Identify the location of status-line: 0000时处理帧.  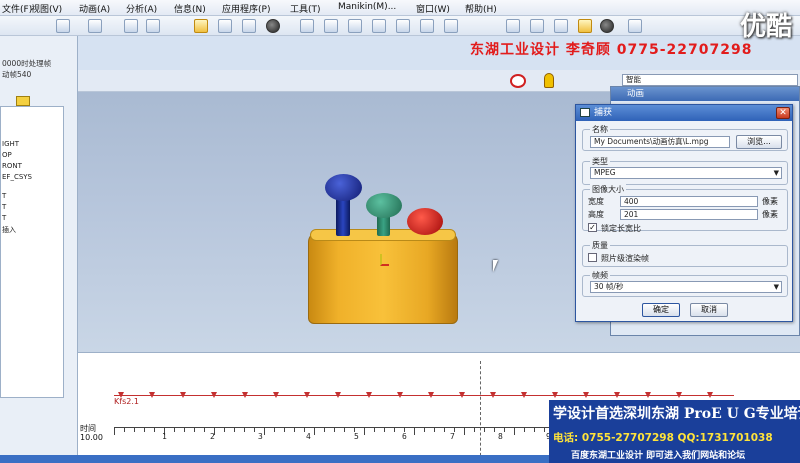
(27, 63).